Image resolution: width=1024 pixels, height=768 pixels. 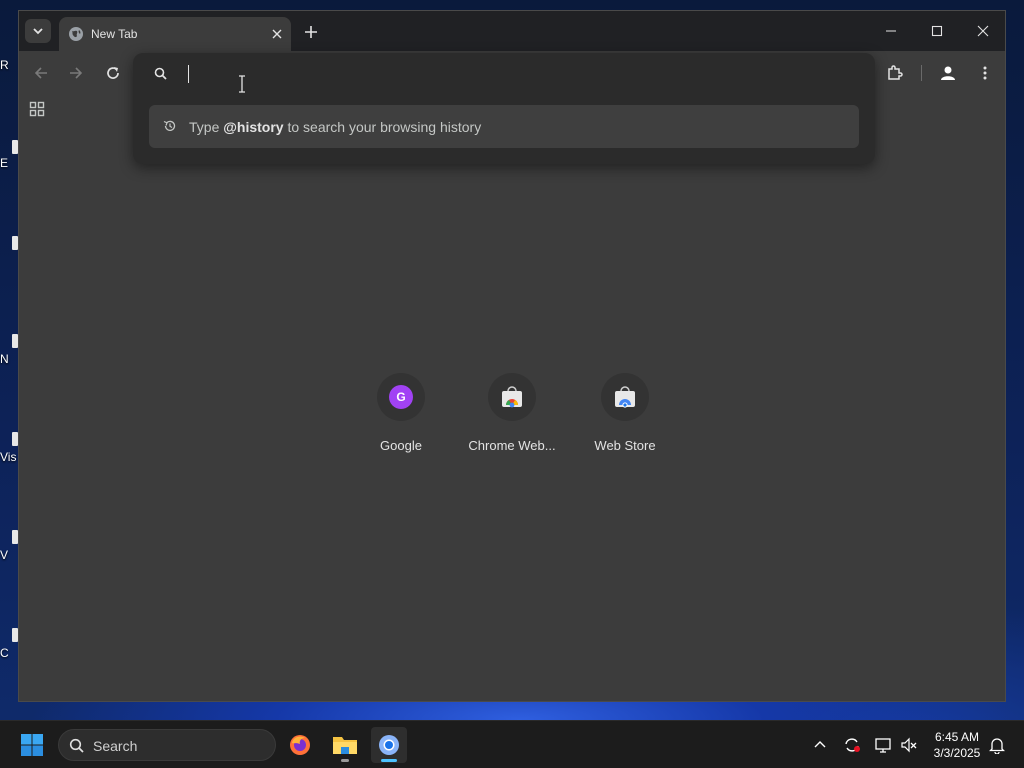 I want to click on active-indicator, so click(x=389, y=760).